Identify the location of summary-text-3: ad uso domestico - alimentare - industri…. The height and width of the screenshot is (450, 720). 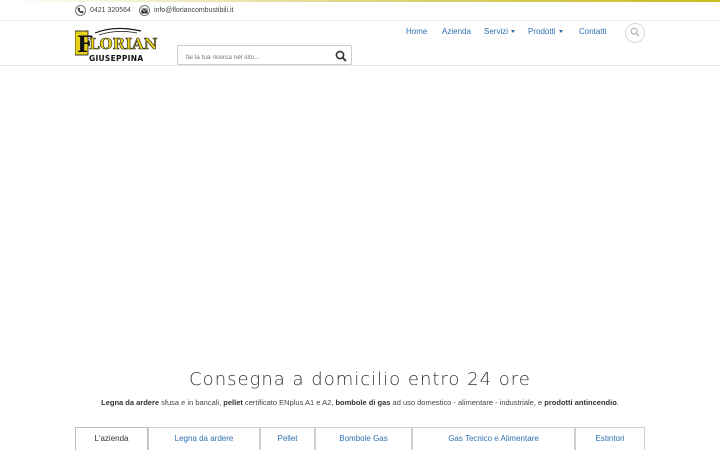
(467, 402).